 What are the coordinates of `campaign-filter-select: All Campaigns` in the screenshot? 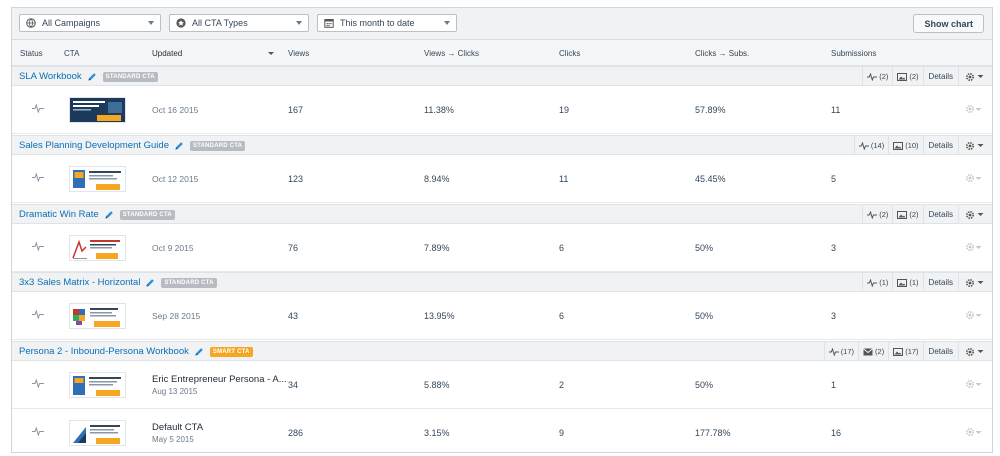 It's located at (90, 23).